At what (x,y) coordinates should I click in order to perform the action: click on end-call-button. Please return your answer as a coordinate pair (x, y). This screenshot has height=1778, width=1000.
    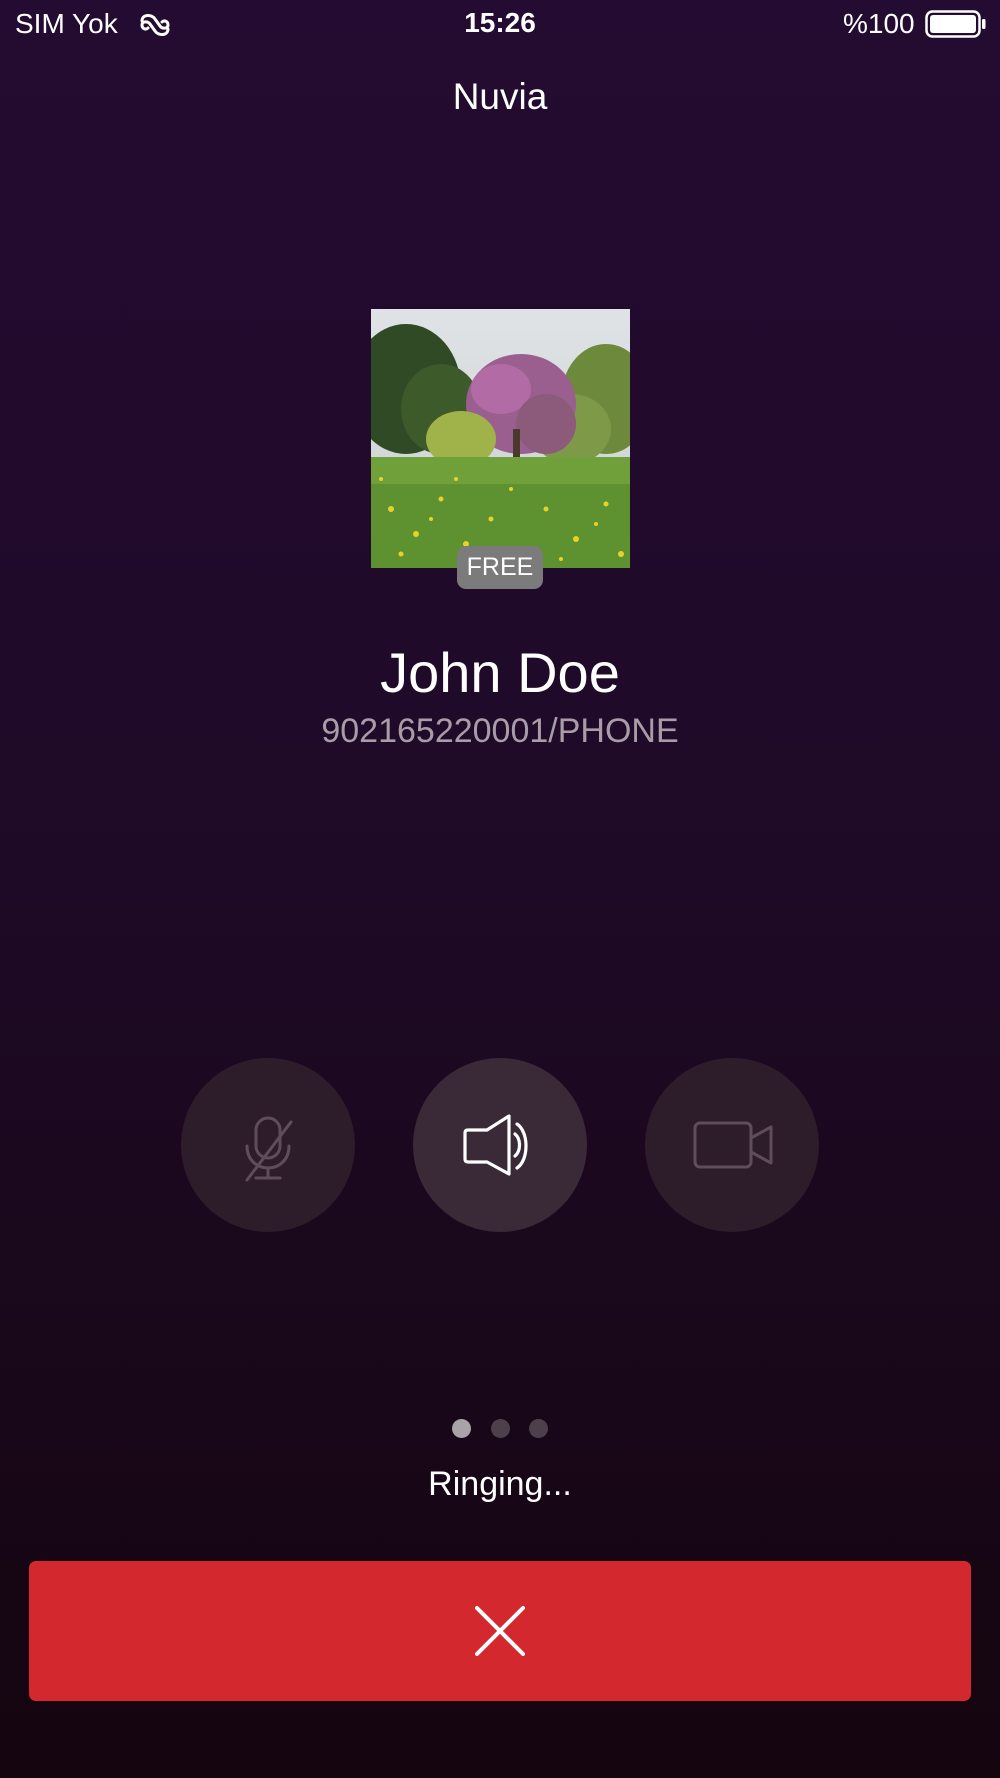
    Looking at the image, I should click on (500, 1631).